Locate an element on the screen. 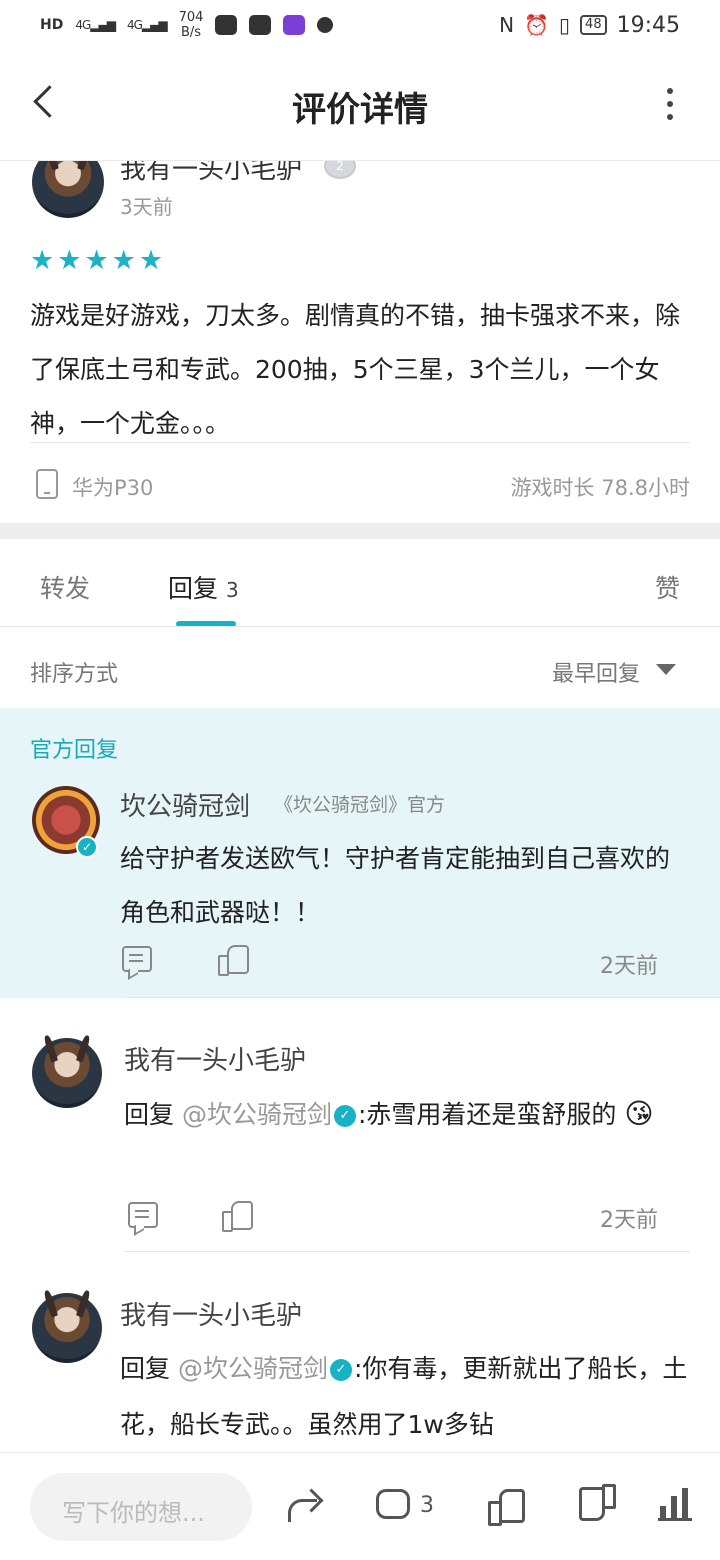 The image size is (720, 1560). official-reply-text: 给守护者发送欧气！守护者肯定能抽到自己喜欢的角色和武器哒！！ is located at coordinates (395, 885).